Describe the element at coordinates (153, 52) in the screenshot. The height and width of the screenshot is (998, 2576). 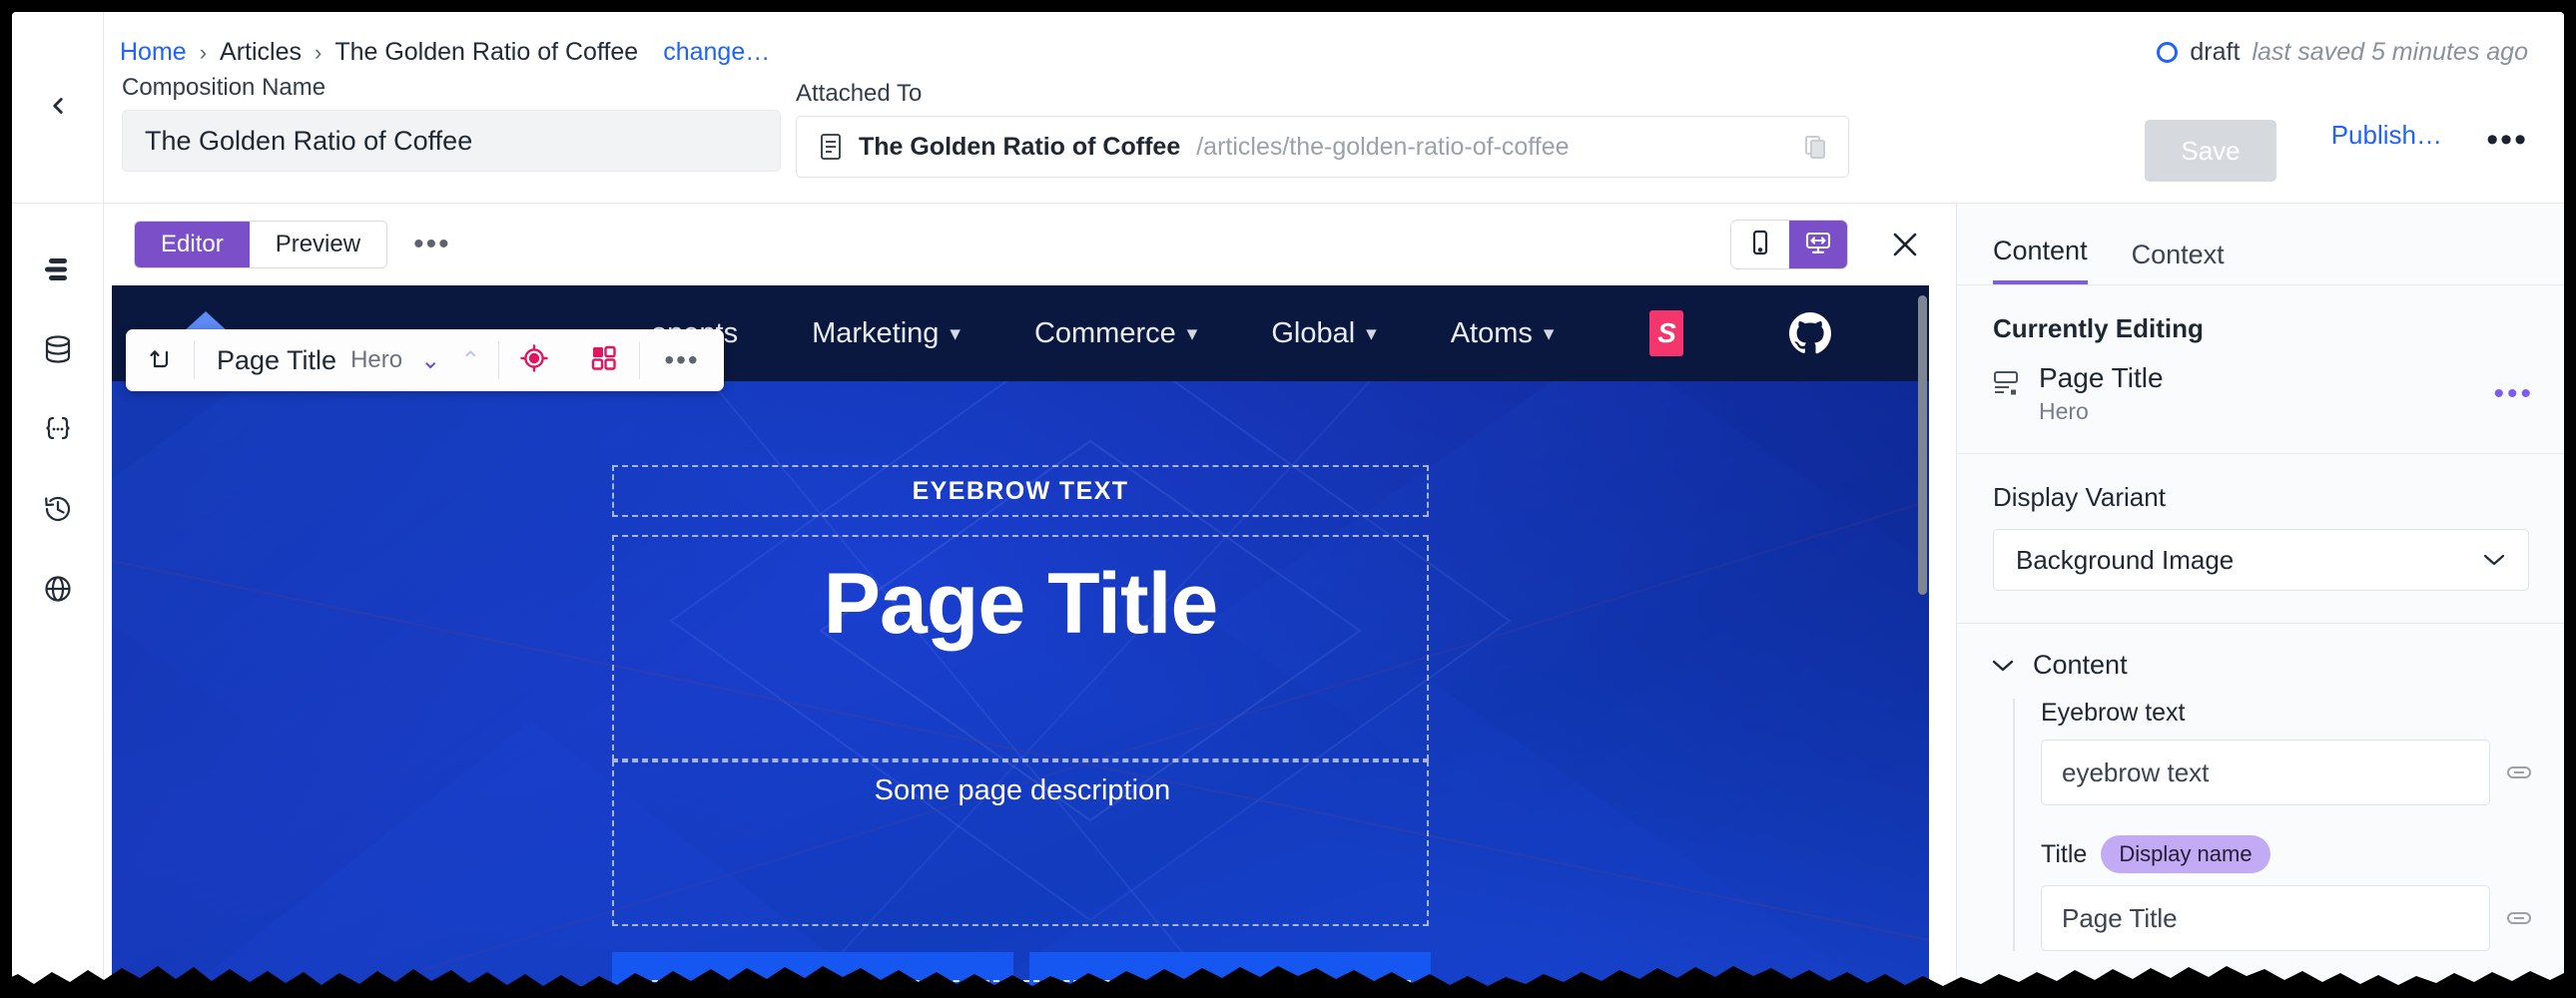
I see `breadcrumb-home: Home` at that location.